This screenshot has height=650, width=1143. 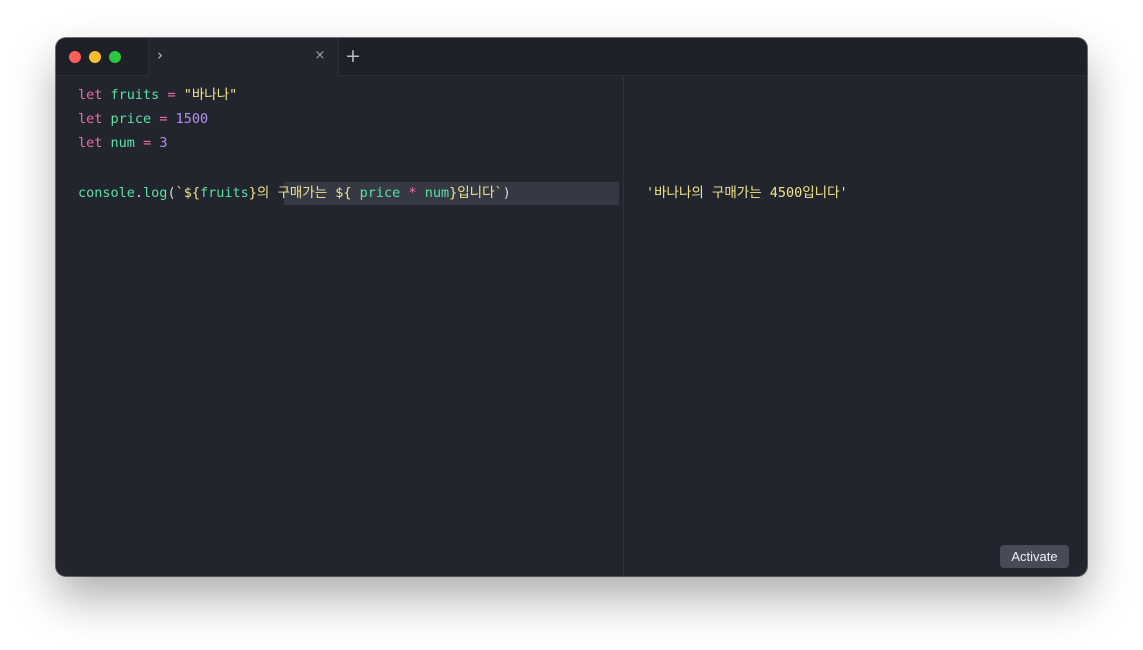 I want to click on zoom-window-button, so click(x=115, y=57).